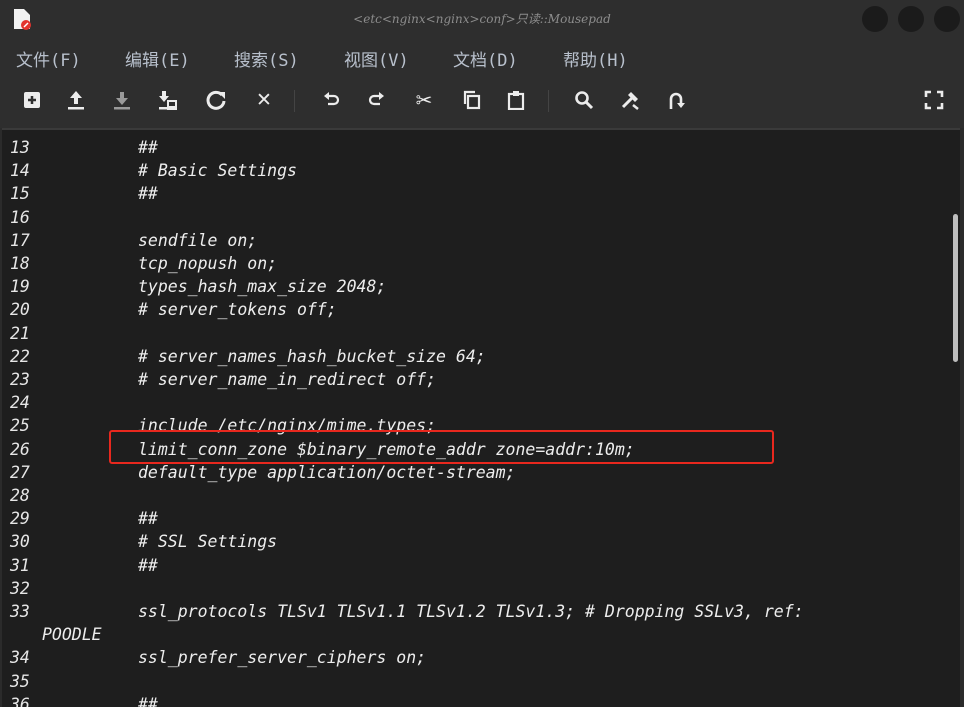 The width and height of the screenshot is (964, 707). I want to click on code-line: 29 ##, so click(477, 518).